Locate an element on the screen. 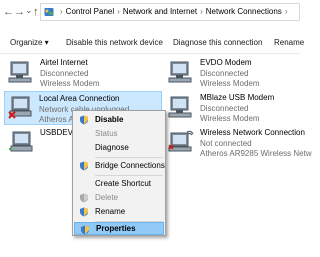 The width and height of the screenshot is (320, 257). ethernet-icon is located at coordinates (21, 141).